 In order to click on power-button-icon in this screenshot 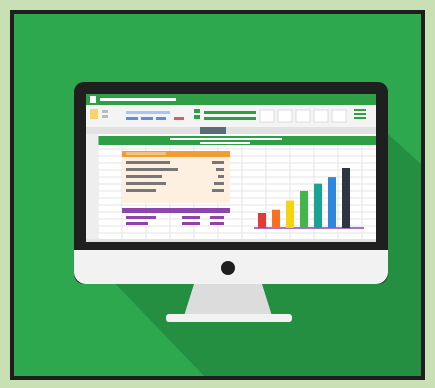, I will do `click(228, 268)`.